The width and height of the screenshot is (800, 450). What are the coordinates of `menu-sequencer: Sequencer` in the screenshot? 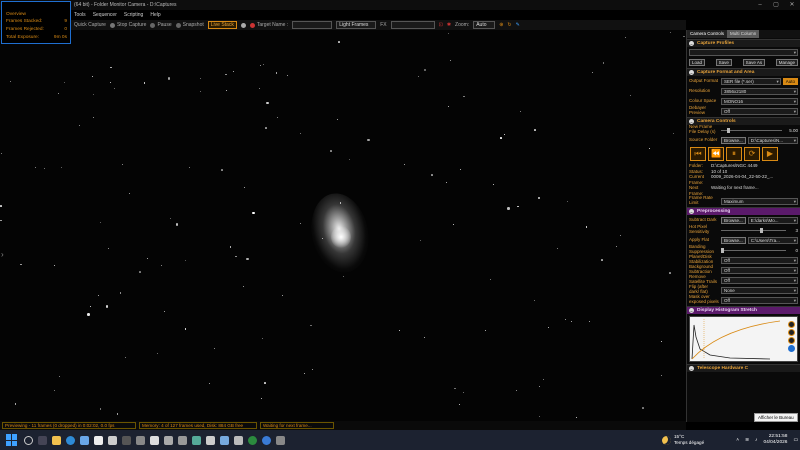 It's located at (105, 15).